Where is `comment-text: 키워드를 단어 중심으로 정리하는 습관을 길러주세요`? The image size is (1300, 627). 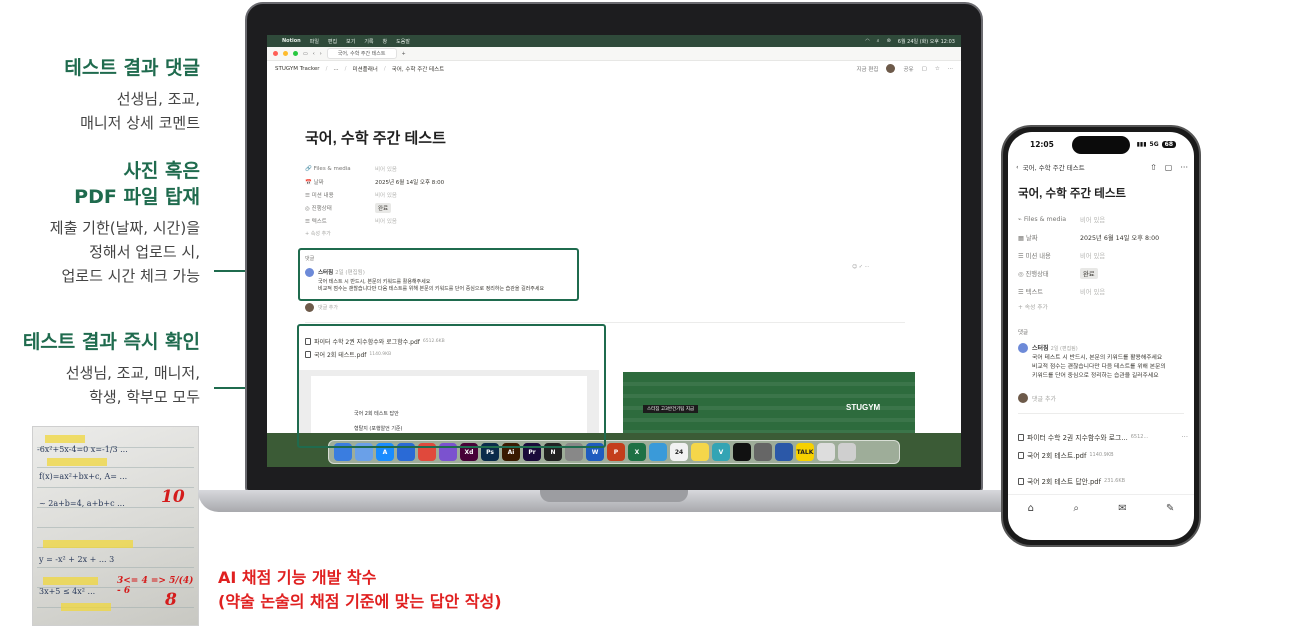
comment-text: 키워드를 단어 중심으로 정리하는 습관을 길러주세요 is located at coordinates (1095, 376).